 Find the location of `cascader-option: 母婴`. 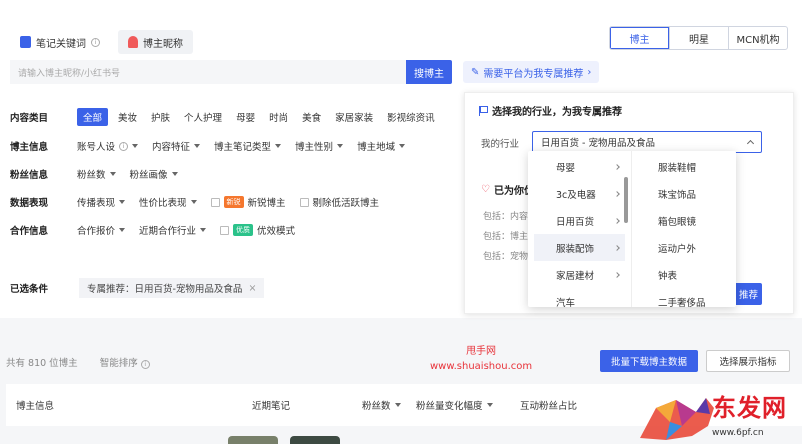

cascader-option: 母婴 is located at coordinates (579, 166).